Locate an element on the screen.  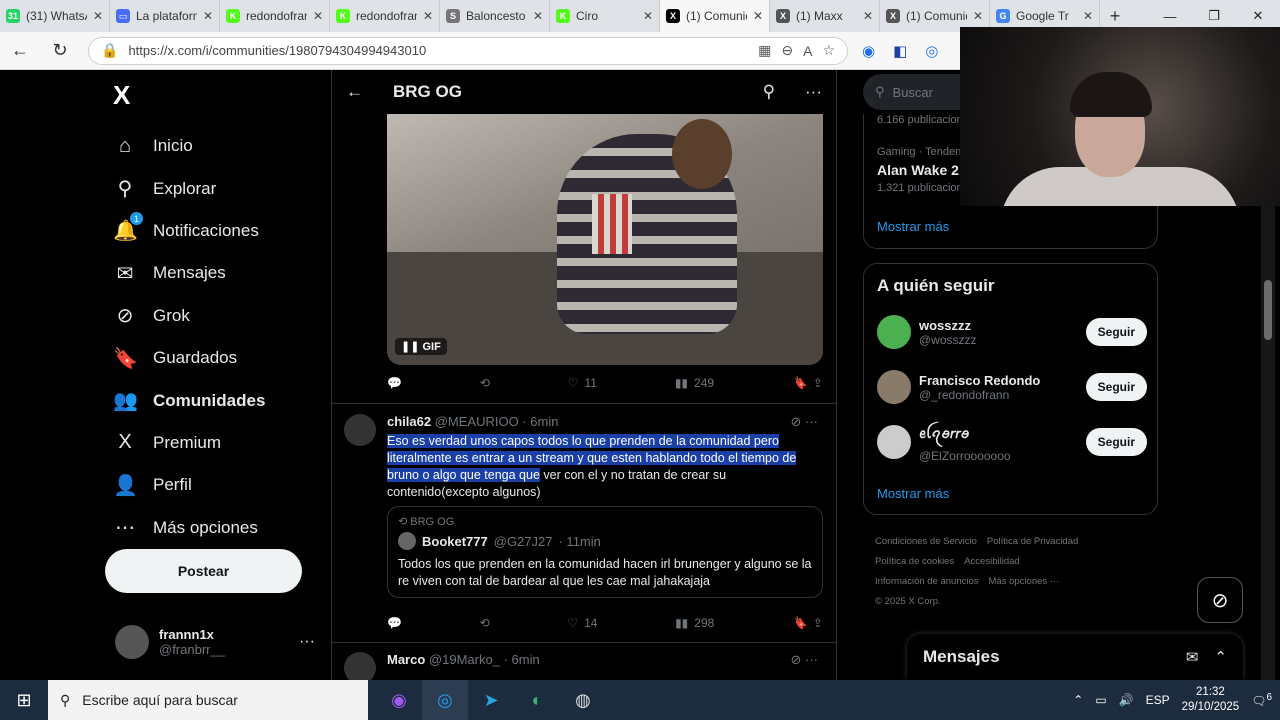
sidebar-item-comunidades: 👥 Comunidades is located at coordinates (189, 400).